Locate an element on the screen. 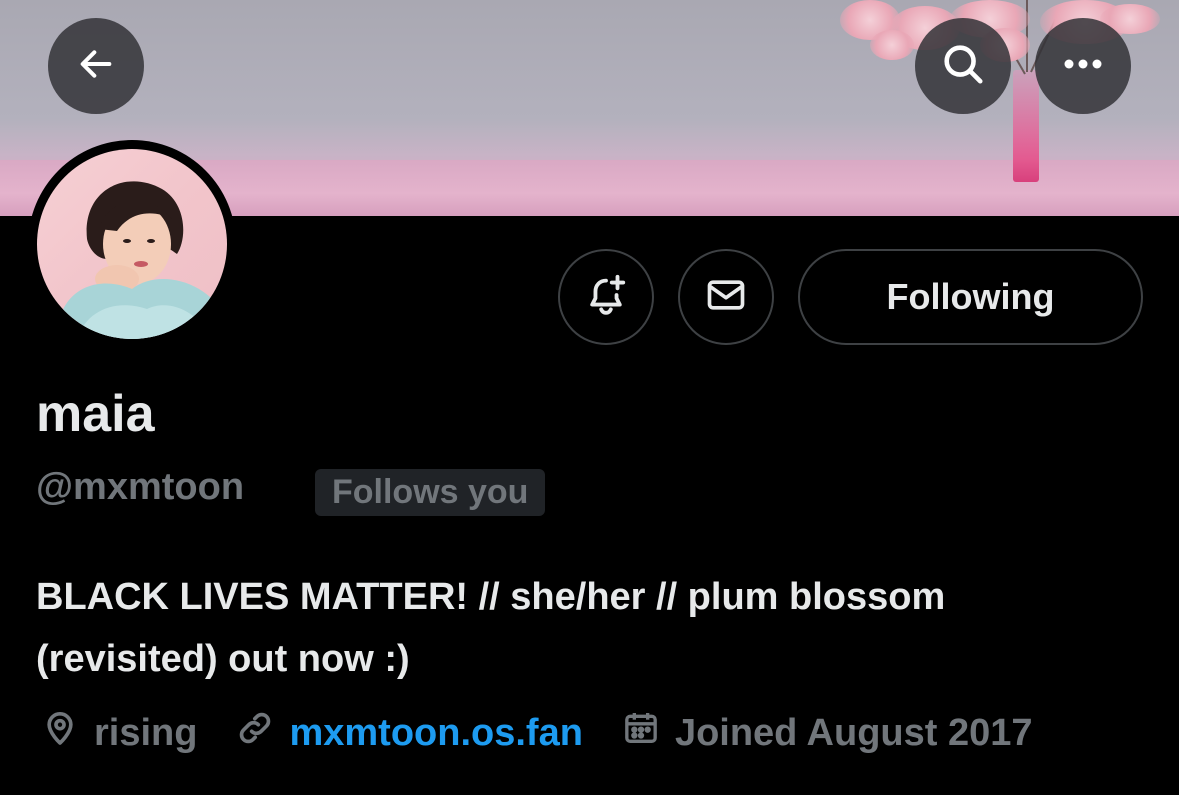 This screenshot has height=795, width=1179. profile-handle: @mxmtoon is located at coordinates (140, 487).